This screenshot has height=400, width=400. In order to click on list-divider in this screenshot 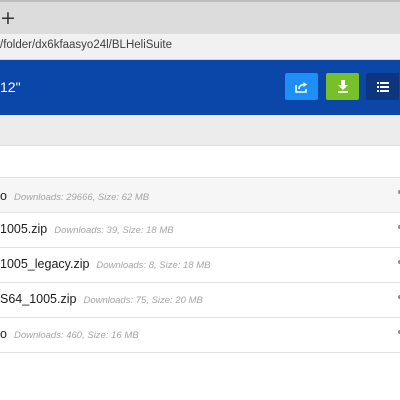, I will do `click(200, 352)`.